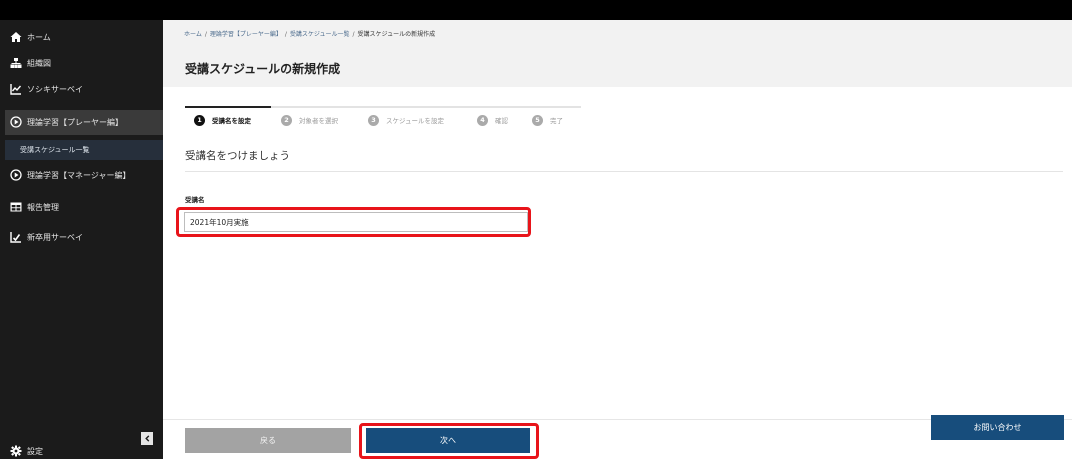  What do you see at coordinates (39, 37) in the screenshot?
I see `sidebar-item-label: ホーム` at bounding box center [39, 37].